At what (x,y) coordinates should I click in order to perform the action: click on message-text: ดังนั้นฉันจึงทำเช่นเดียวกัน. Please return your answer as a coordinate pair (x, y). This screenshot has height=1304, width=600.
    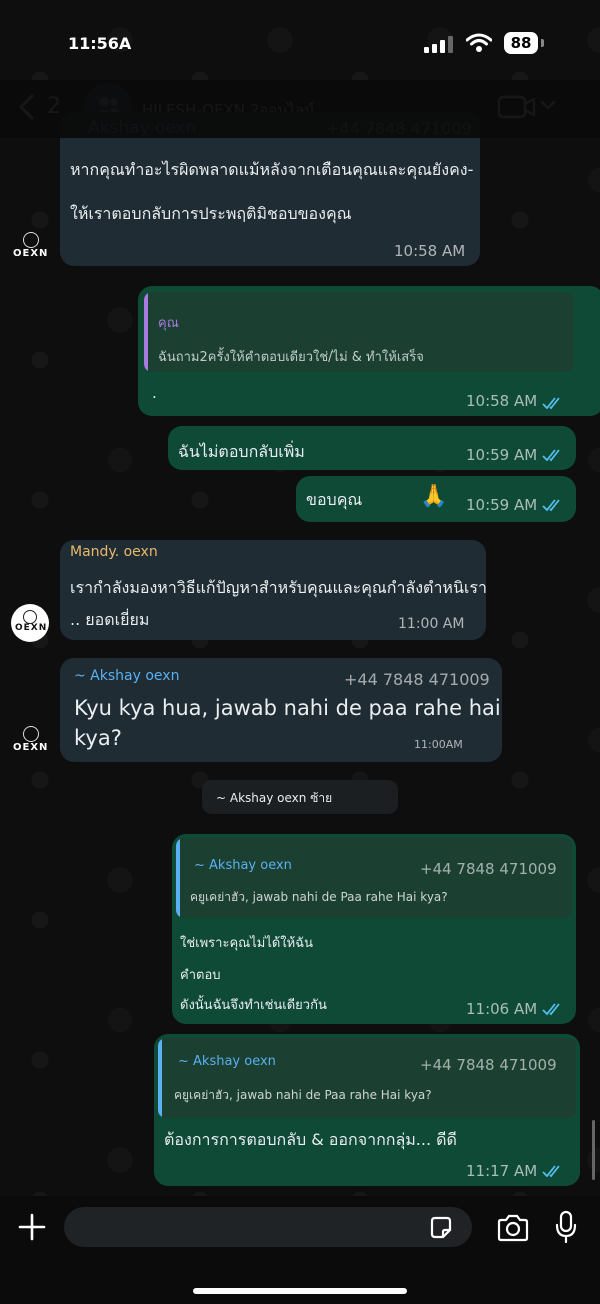
    Looking at the image, I should click on (253, 1005).